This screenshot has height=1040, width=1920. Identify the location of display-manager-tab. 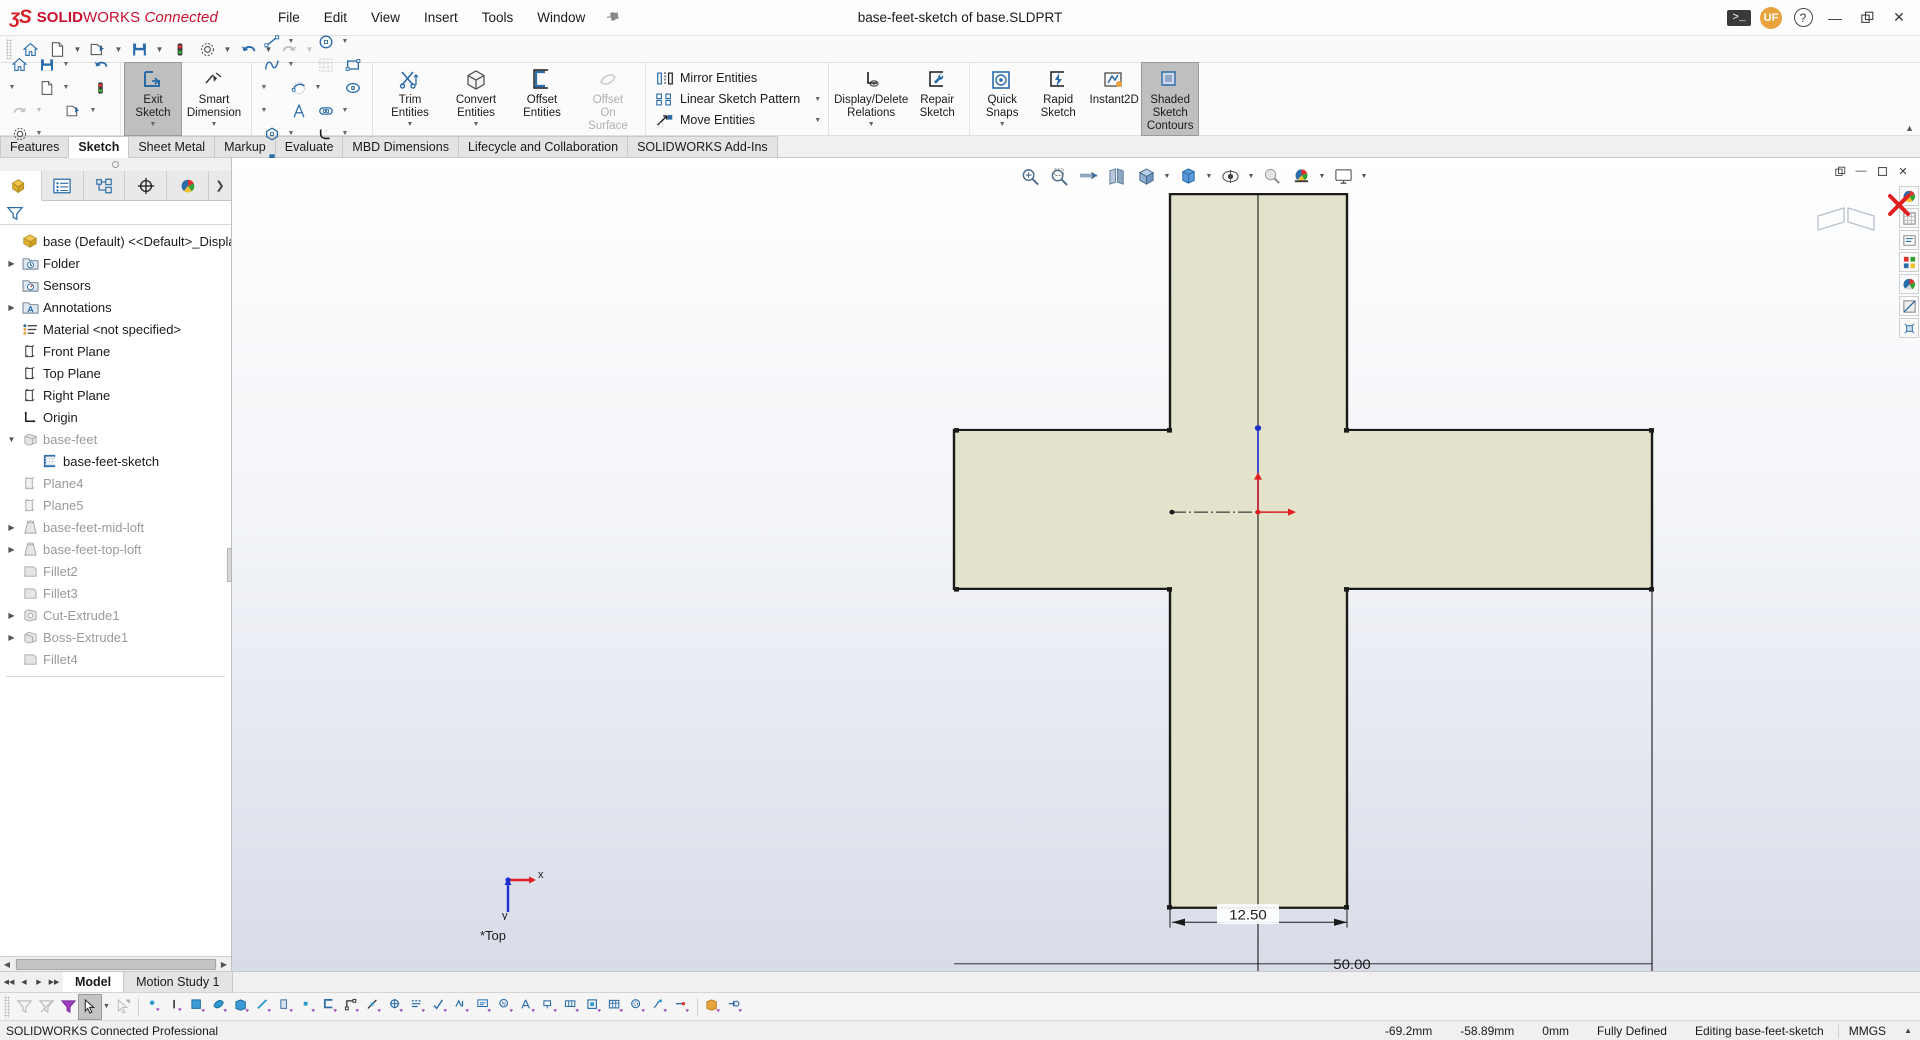
(188, 185).